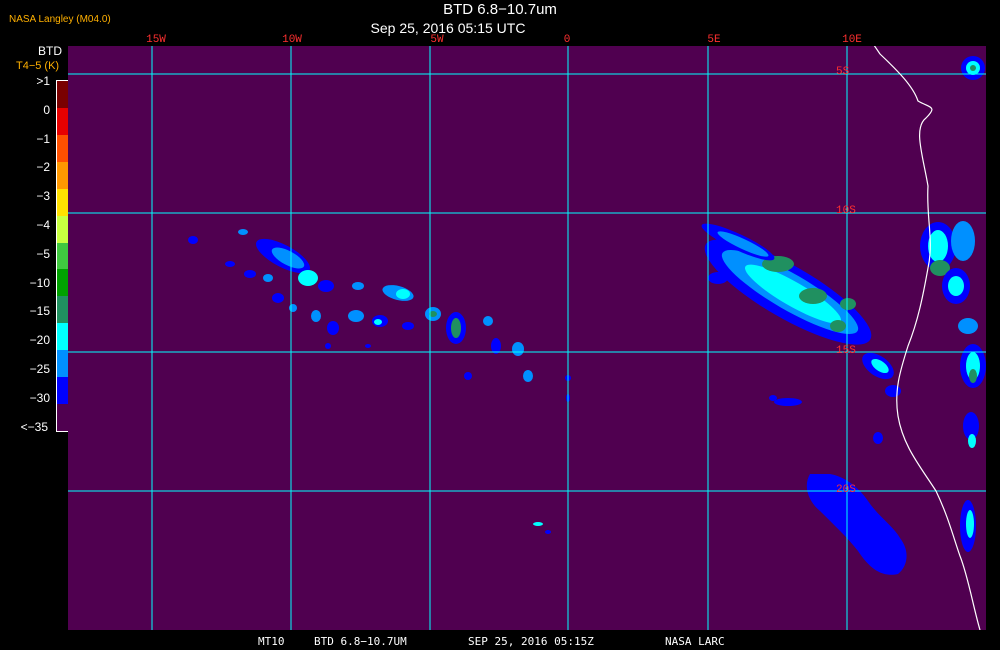 The image size is (1000, 650). I want to click on footer-org: NASA LARC, so click(695, 641).